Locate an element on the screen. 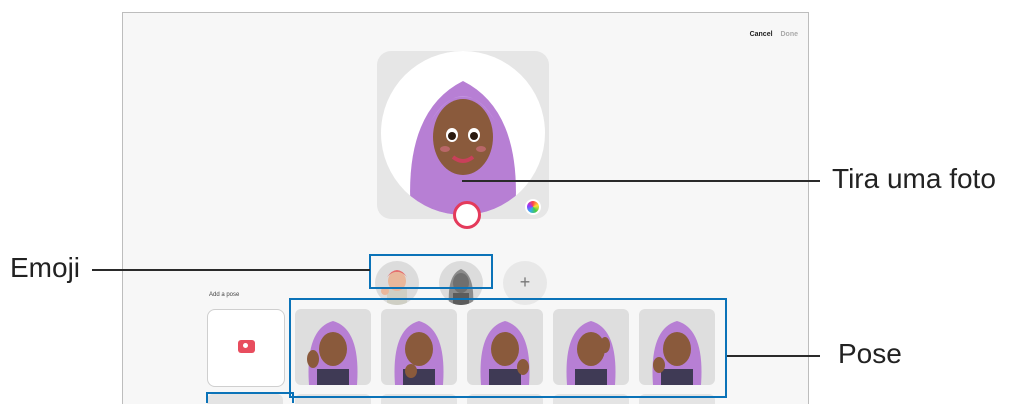 The height and width of the screenshot is (404, 1011). color-wheel-icon is located at coordinates (533, 207).